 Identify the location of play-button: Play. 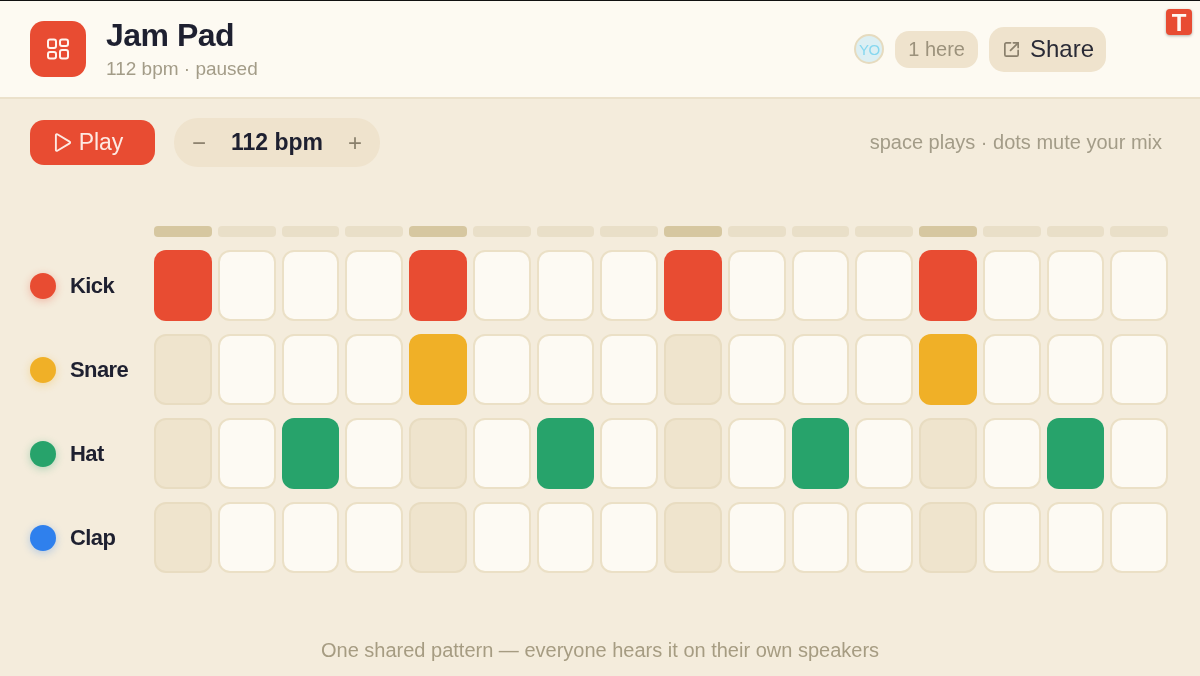
(92, 142).